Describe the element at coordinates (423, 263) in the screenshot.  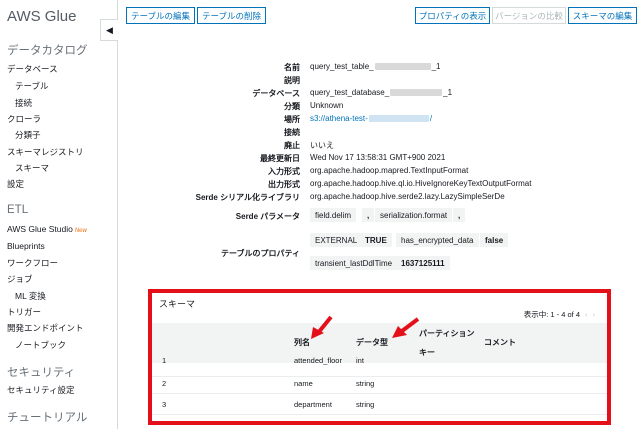
I see `table-prop-value: 1637125111` at that location.